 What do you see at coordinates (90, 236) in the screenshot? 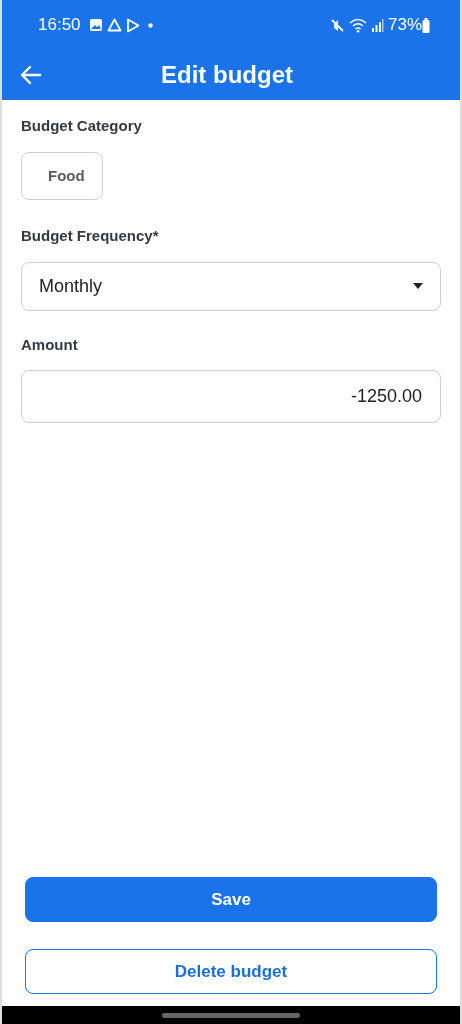
I see `field-label: Budget Frequency*` at bounding box center [90, 236].